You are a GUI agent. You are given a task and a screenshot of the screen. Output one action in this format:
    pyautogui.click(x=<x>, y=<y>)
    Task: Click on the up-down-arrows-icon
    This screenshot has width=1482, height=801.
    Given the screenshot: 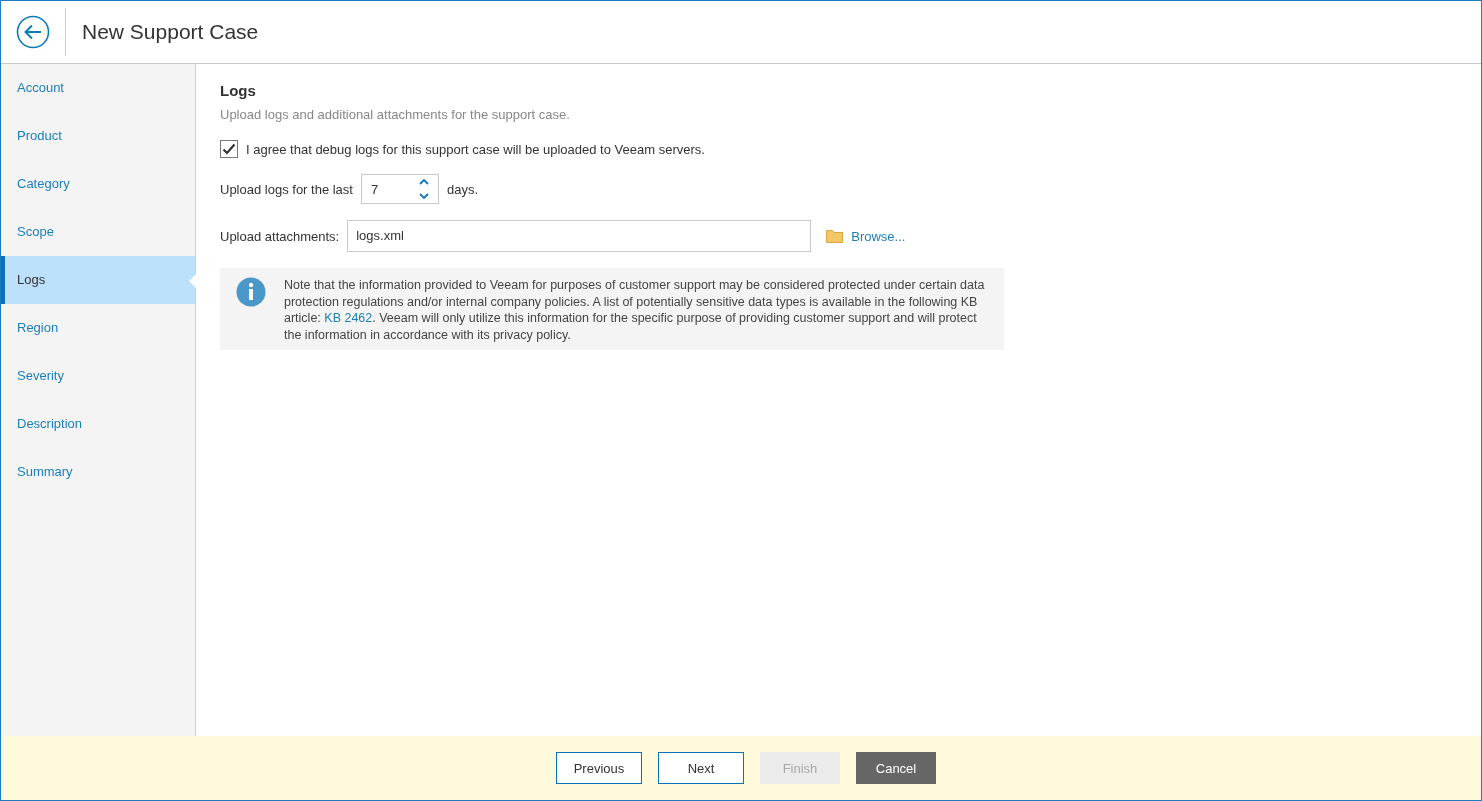 What is the action you would take?
    pyautogui.click(x=423, y=189)
    